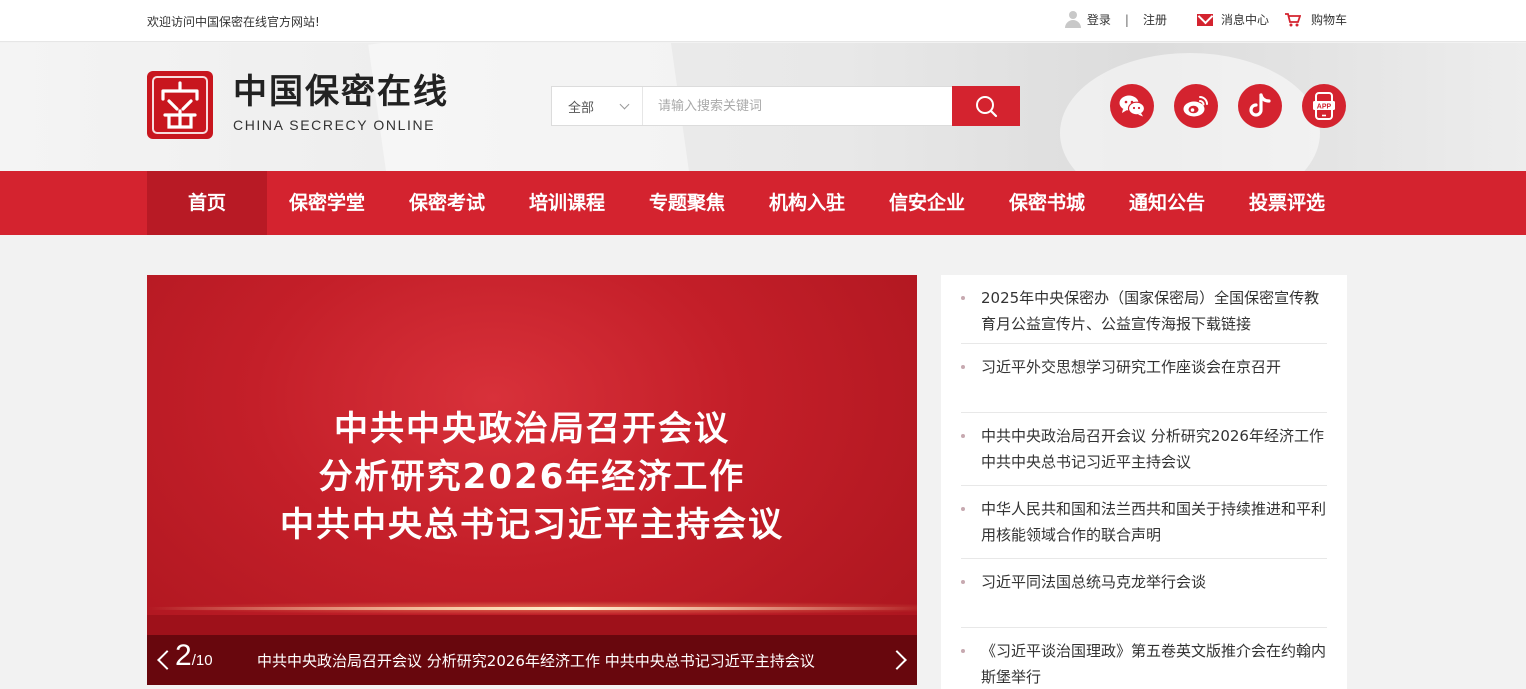 This screenshot has width=1526, height=689. I want to click on app-button: APP, so click(1324, 106).